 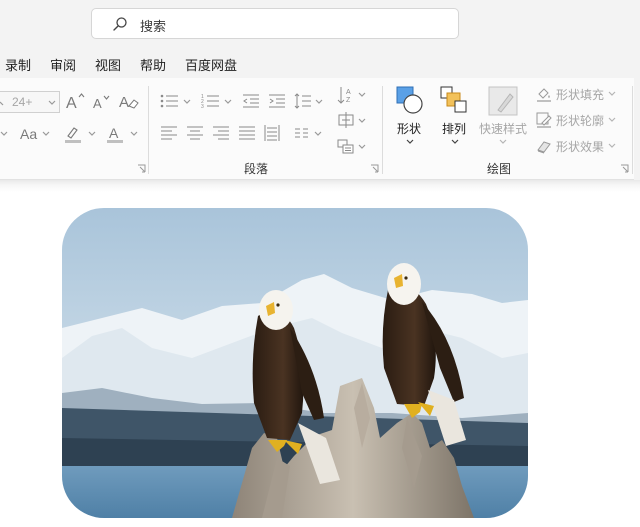 I want to click on title-bar: 搜索, so click(x=320, y=24).